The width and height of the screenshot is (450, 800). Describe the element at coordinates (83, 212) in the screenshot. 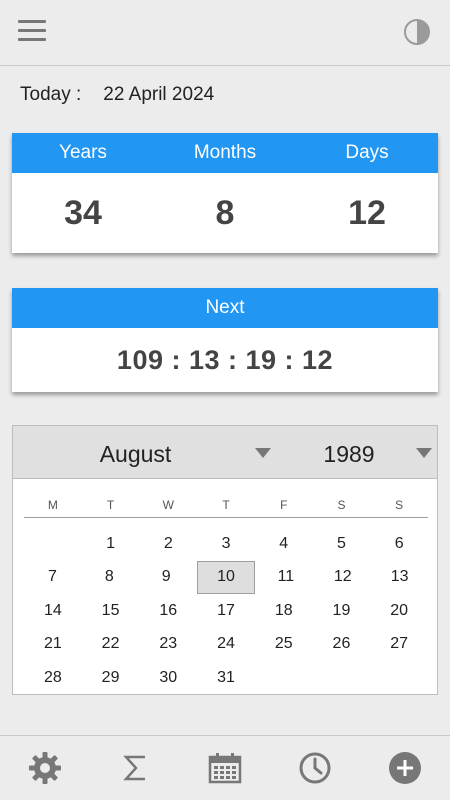

I see `years-value: 34` at that location.